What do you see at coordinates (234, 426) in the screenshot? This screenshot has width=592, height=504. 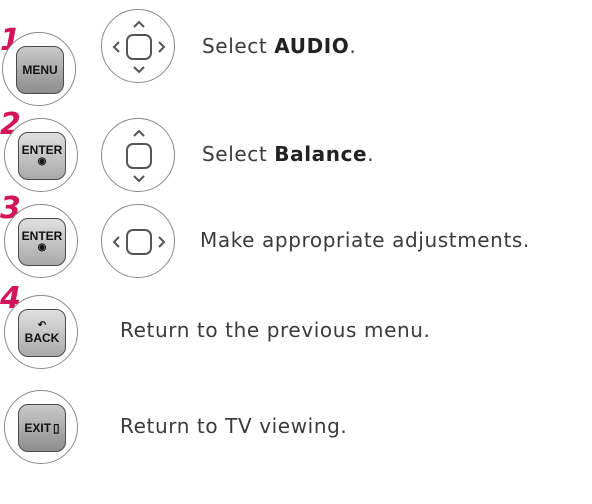 I see `step-exit-instruction: Return to TV viewing.` at bounding box center [234, 426].